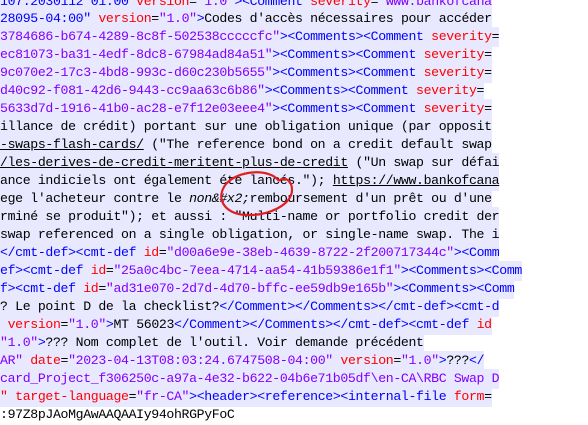 The height and width of the screenshot is (425, 588). I want to click on code-token: "25a0c4bc-7eea-4714-aa54-41b59386e1f1", so click(257, 270).